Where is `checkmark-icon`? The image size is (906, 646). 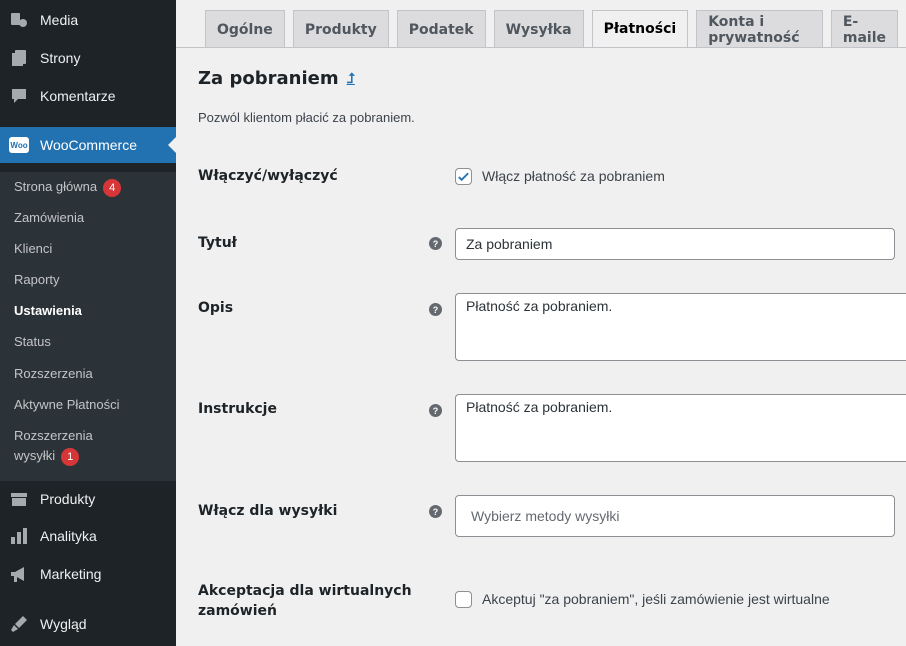
checkmark-icon is located at coordinates (463, 176).